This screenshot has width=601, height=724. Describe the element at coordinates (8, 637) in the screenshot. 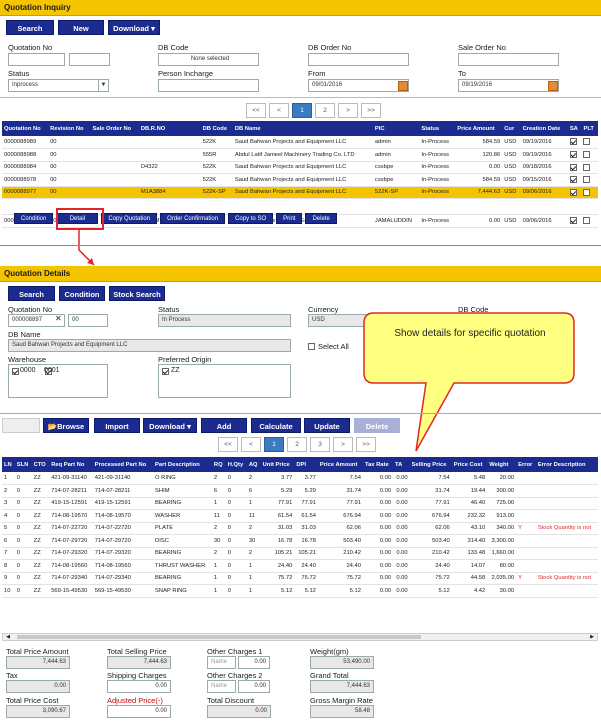

I see `scroll-left-icon: ◀` at that location.